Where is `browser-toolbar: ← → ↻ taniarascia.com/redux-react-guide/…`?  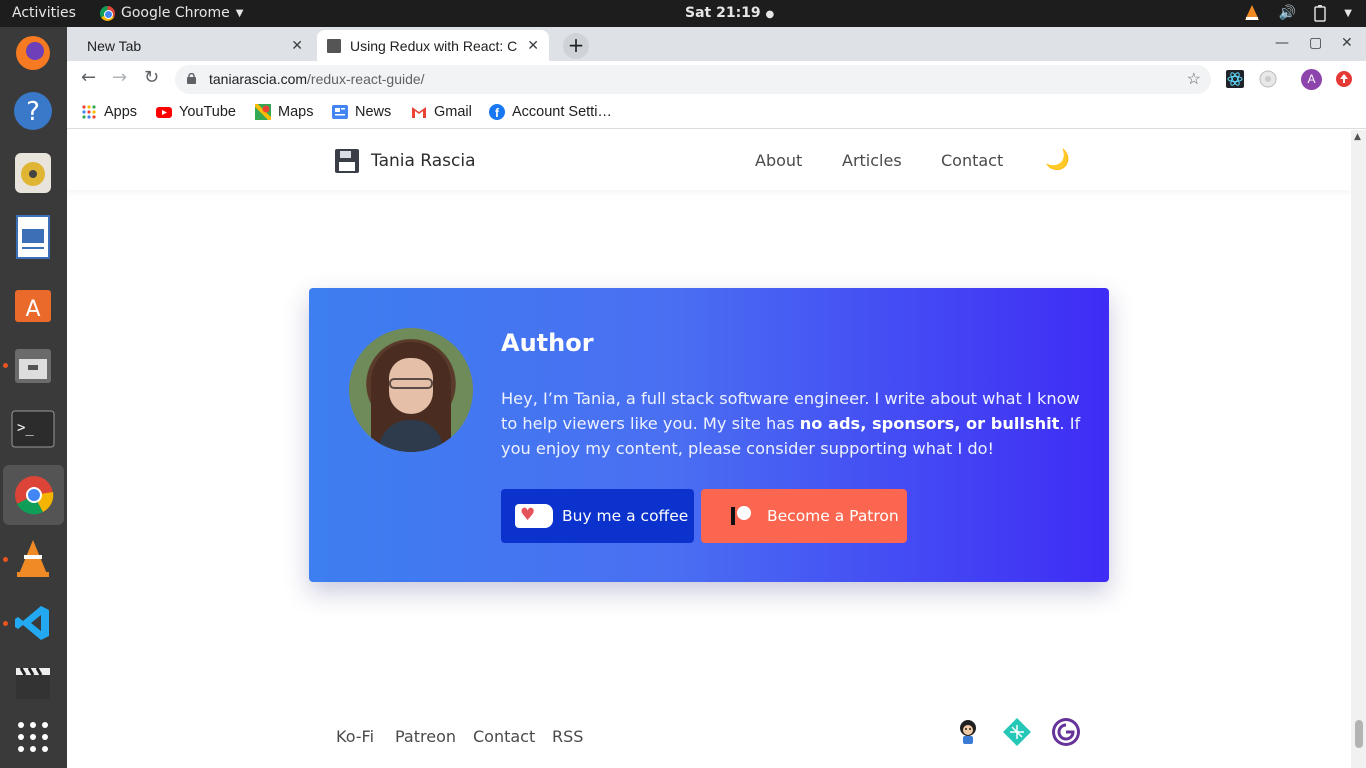 browser-toolbar: ← → ↻ taniarascia.com/redux-react-guide/… is located at coordinates (716, 79).